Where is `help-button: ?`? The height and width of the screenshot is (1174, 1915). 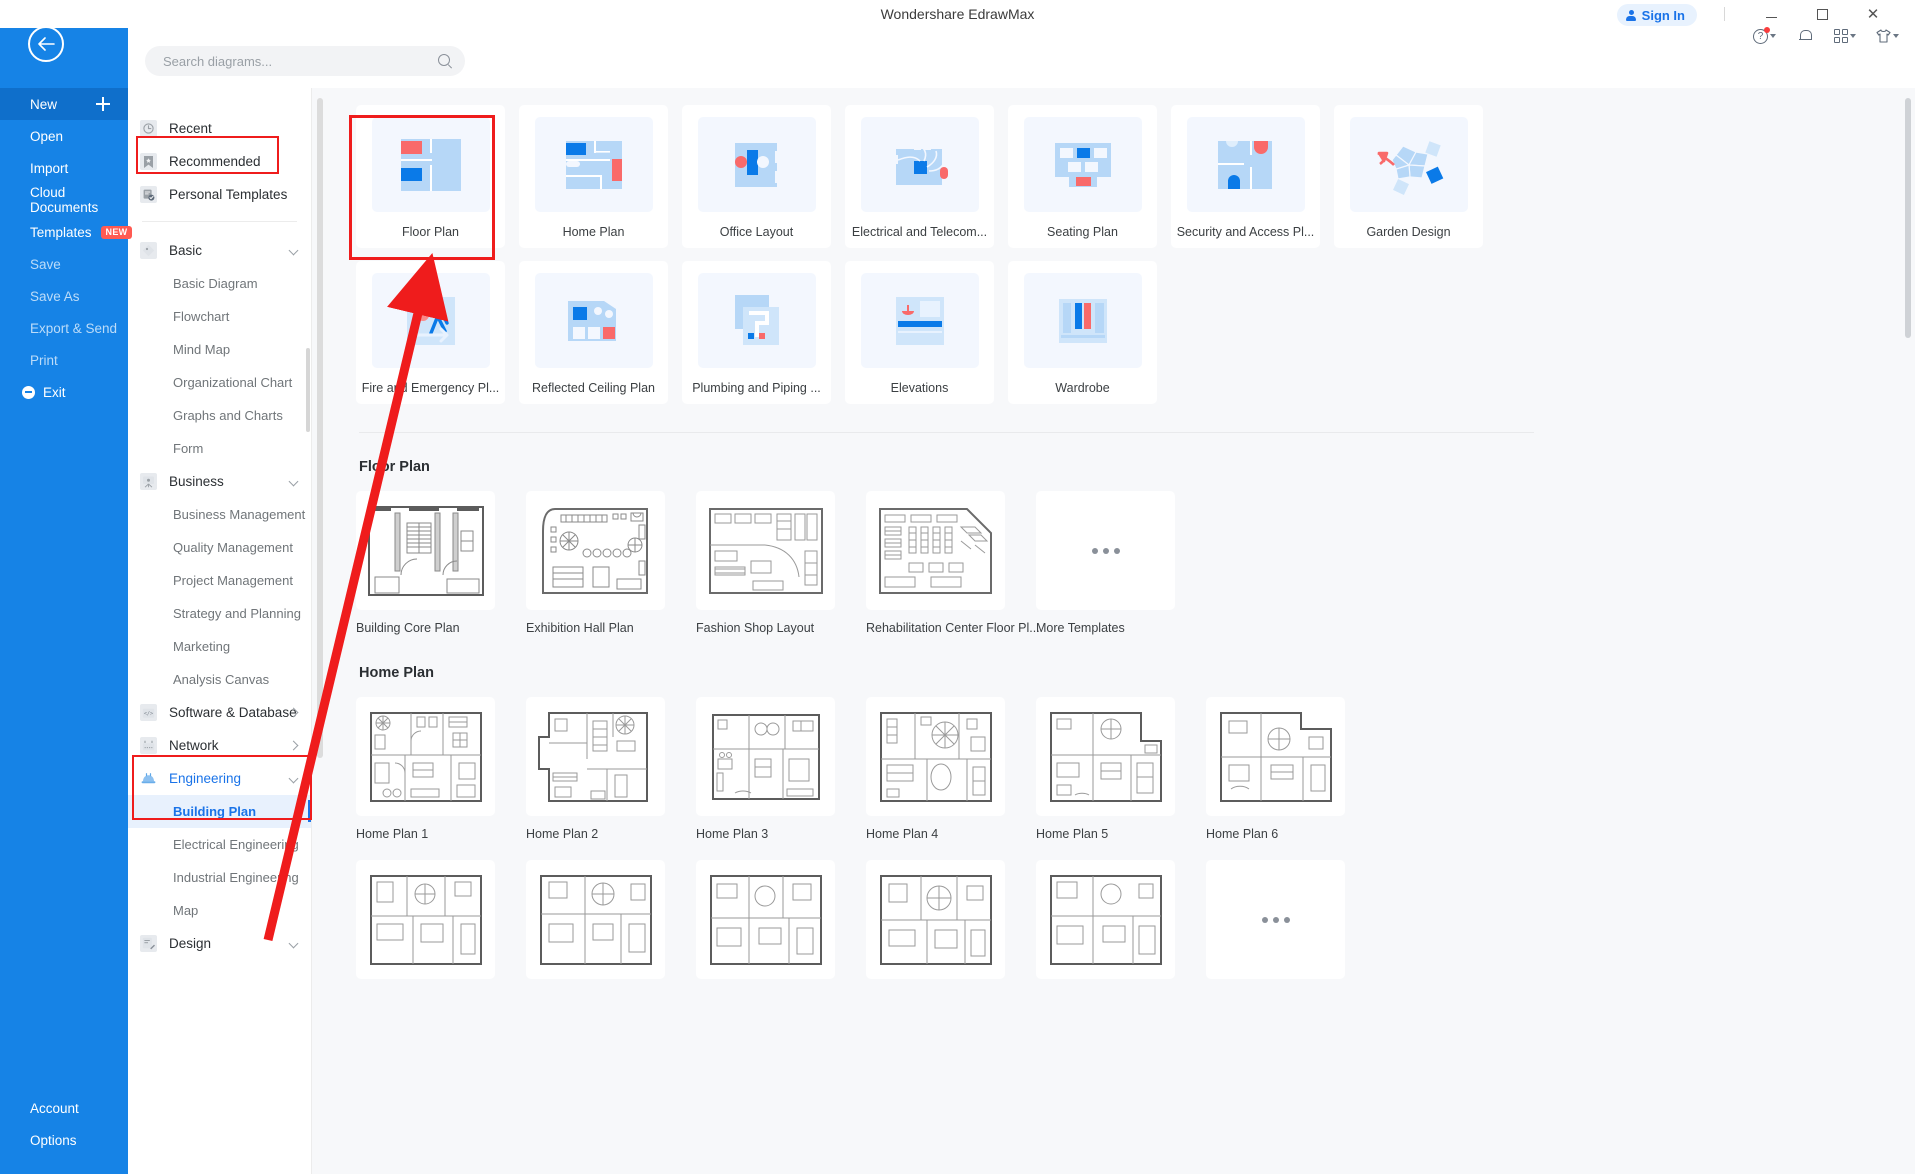 help-button: ? is located at coordinates (1764, 36).